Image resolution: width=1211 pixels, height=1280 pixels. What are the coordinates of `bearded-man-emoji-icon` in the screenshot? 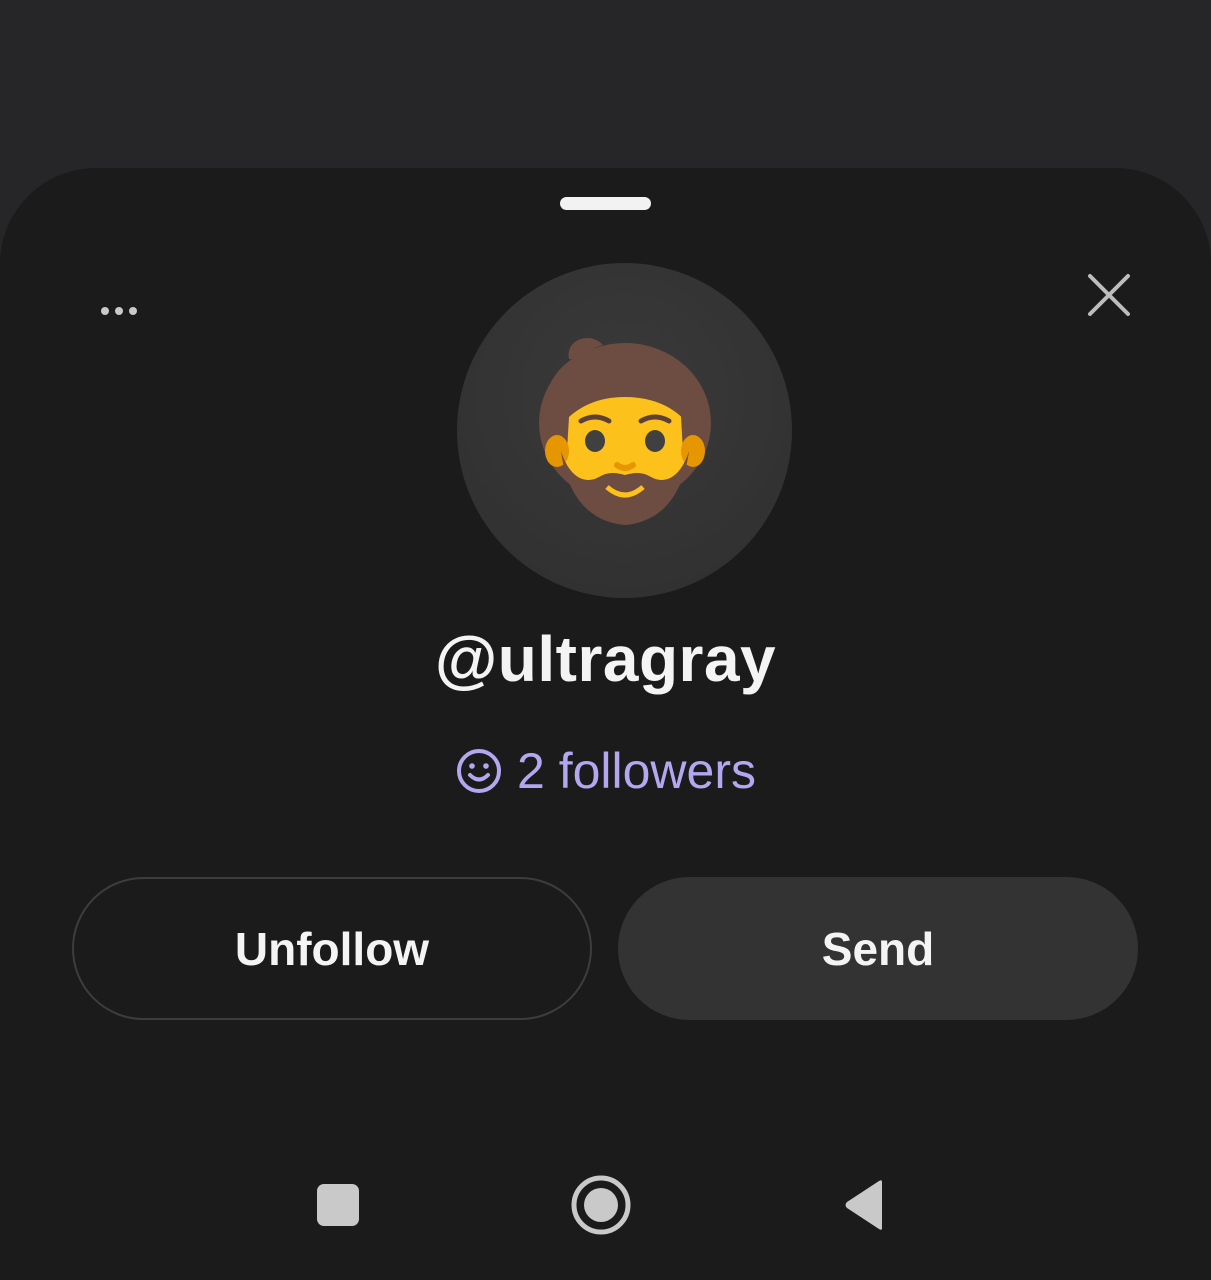 It's located at (624, 431).